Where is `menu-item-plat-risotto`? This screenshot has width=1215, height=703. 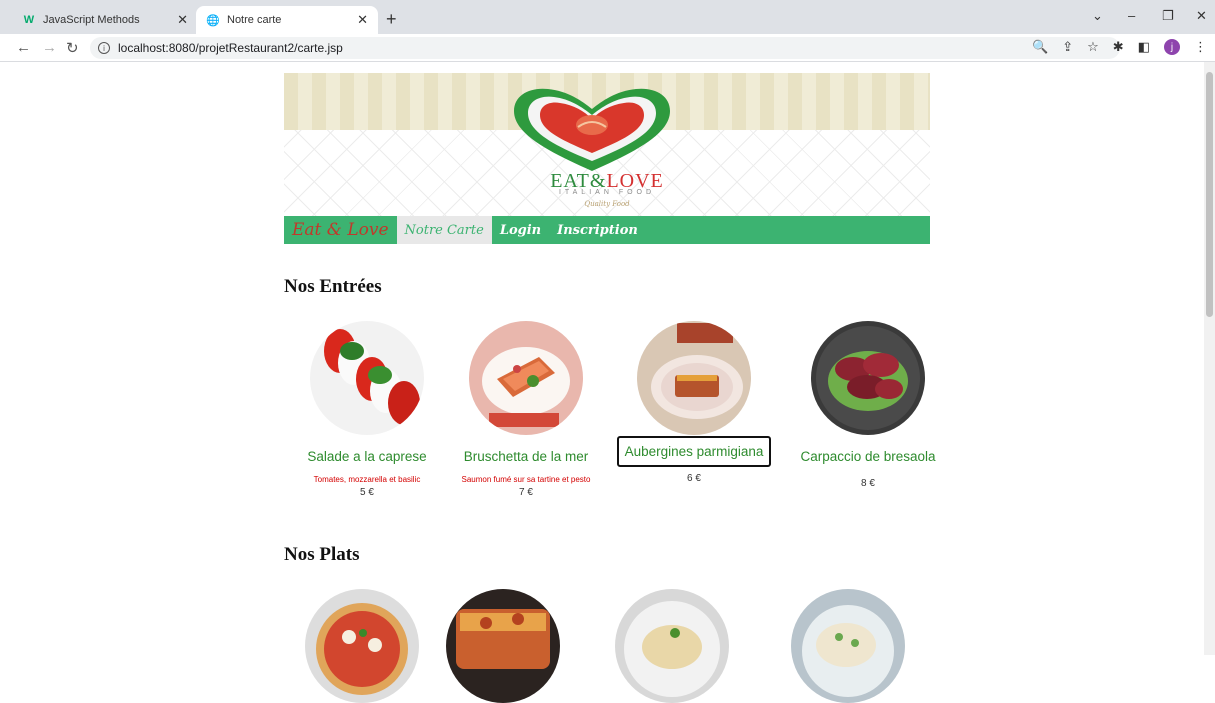 menu-item-plat-risotto is located at coordinates (848, 646).